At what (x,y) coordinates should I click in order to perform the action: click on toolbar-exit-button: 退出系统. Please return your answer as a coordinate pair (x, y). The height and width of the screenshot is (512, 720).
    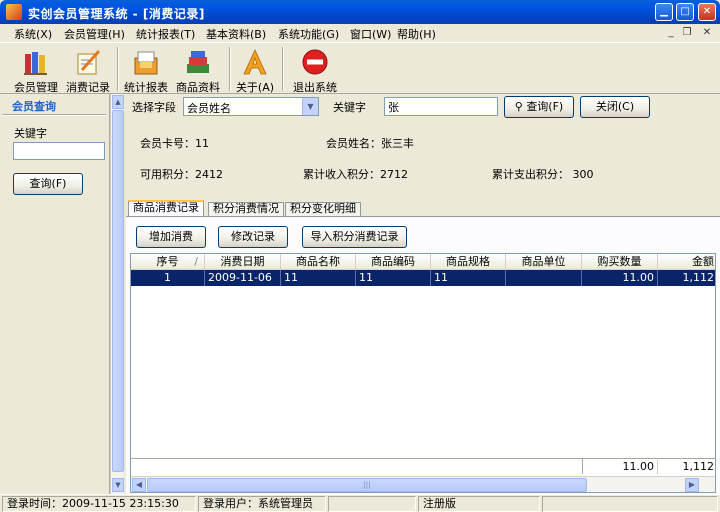
    Looking at the image, I should click on (315, 69).